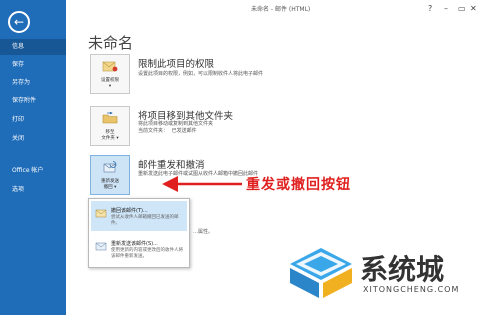 The height and width of the screenshot is (315, 480). I want to click on title-bar: 未命名 - 邮件 (HTML) ? – ▭ ✕, so click(273, 9).